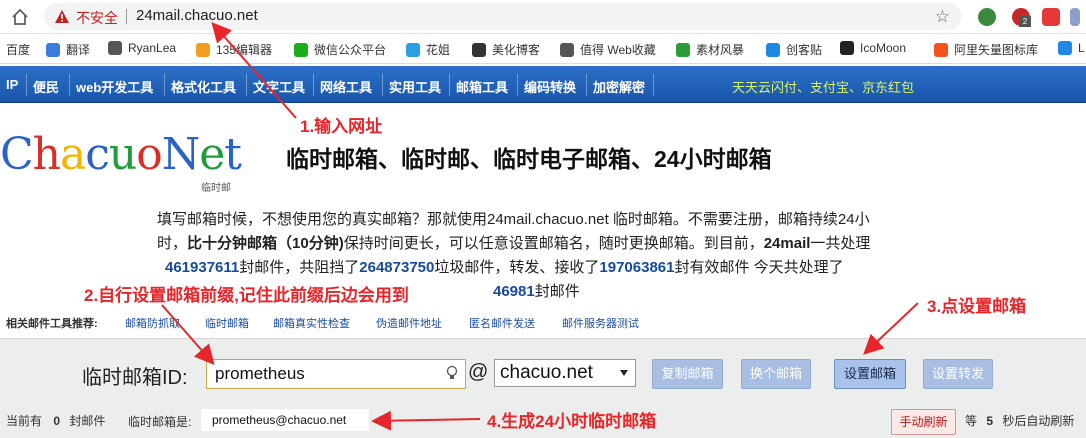 This screenshot has width=1086, height=438. I want to click on change-mail-button: 换个邮箱, so click(776, 374).